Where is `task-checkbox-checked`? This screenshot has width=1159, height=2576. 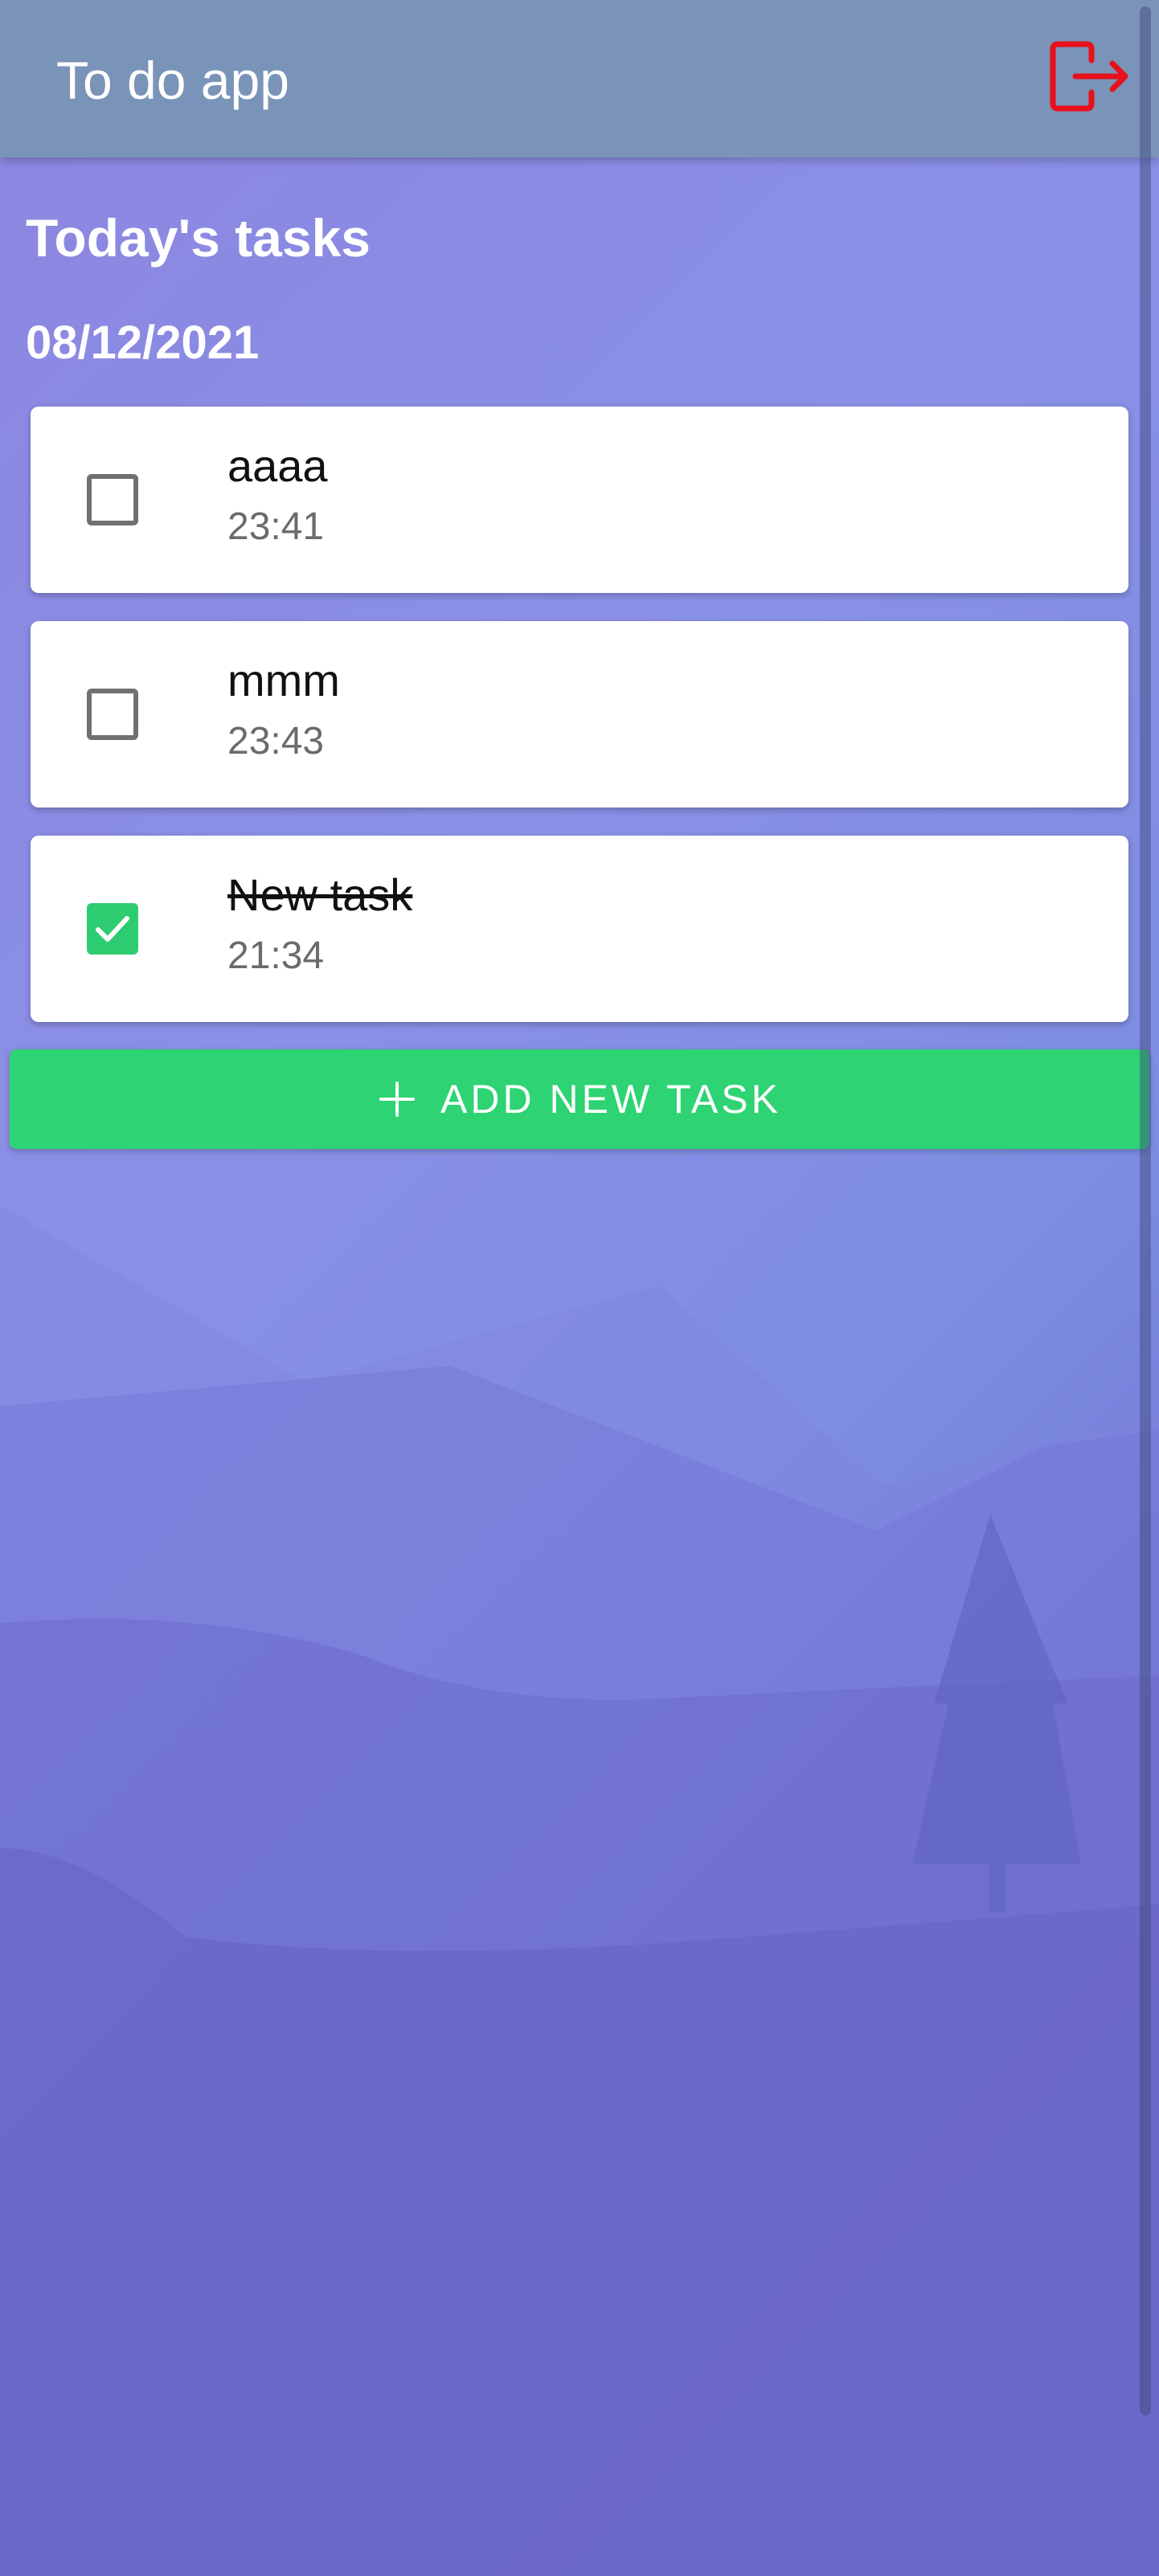 task-checkbox-checked is located at coordinates (113, 929).